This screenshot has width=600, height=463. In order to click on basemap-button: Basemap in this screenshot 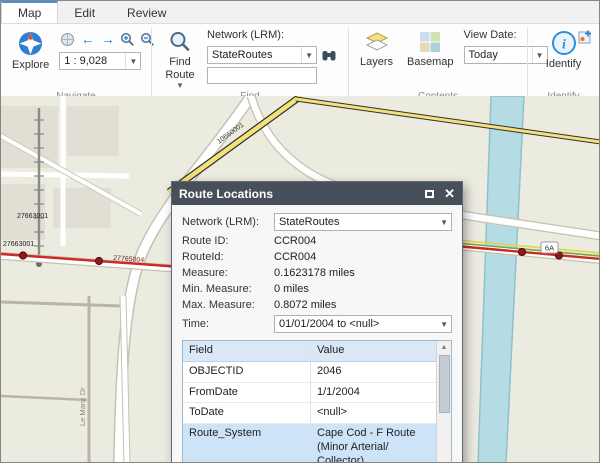, I will do `click(430, 49)`.